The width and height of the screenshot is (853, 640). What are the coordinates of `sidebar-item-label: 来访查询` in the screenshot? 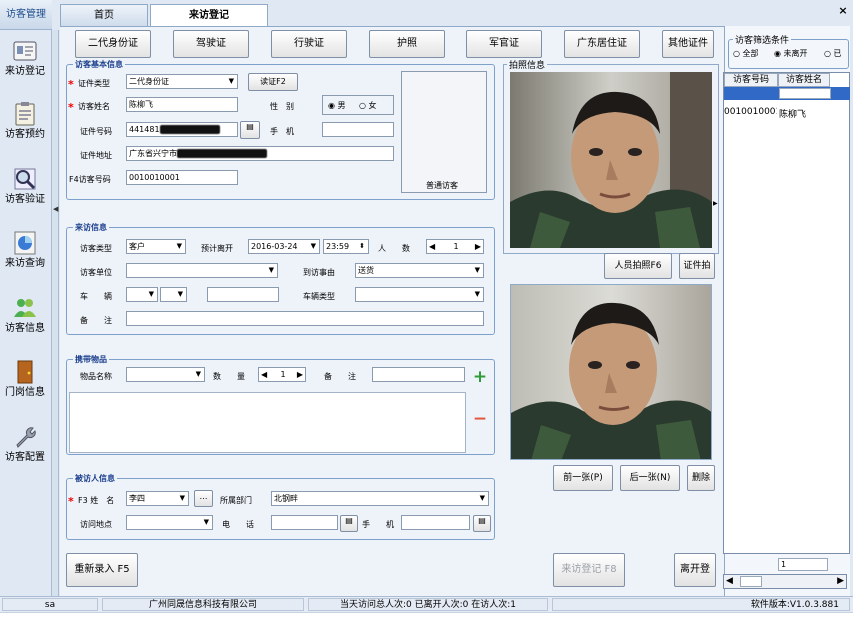 It's located at (25, 263).